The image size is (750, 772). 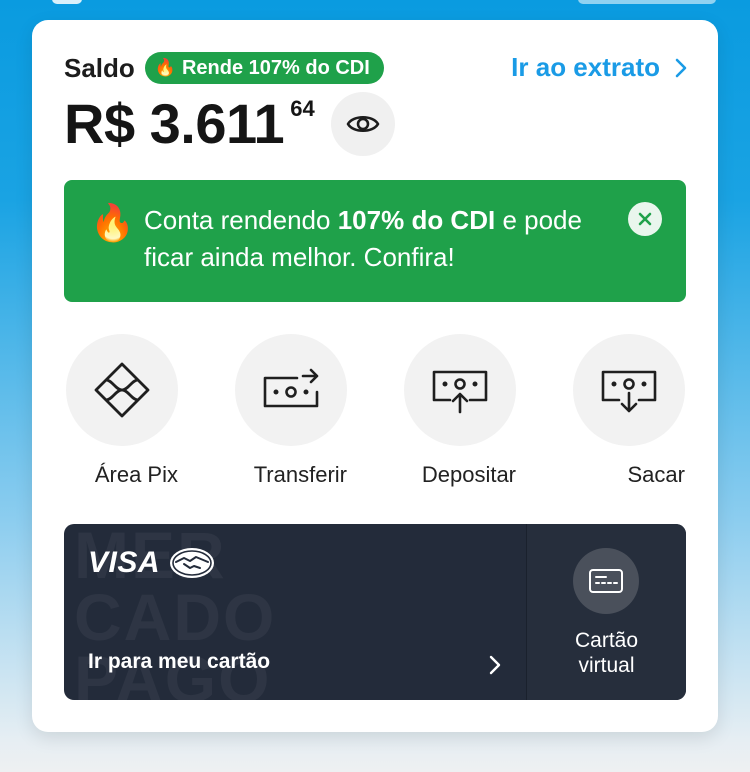 I want to click on balance-cents: 64, so click(x=302, y=108).